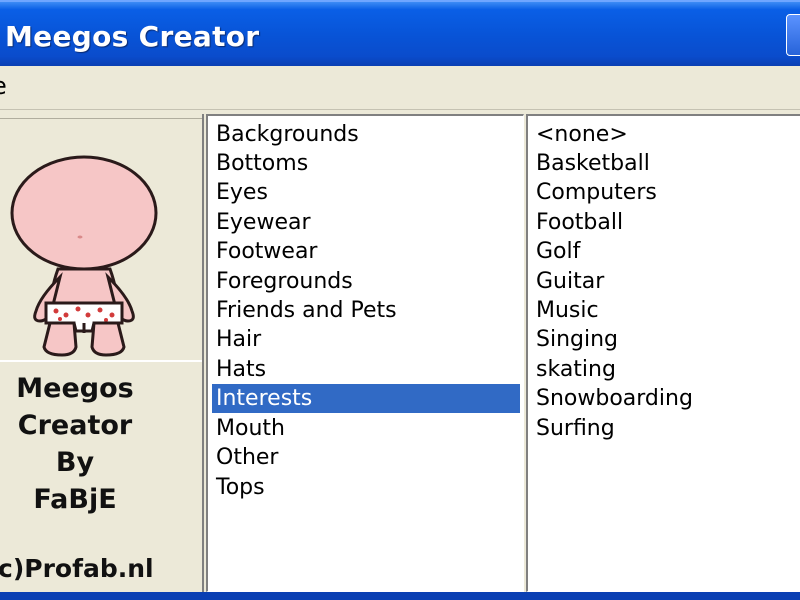  What do you see at coordinates (75, 425) in the screenshot?
I see `credit-line: Creator` at bounding box center [75, 425].